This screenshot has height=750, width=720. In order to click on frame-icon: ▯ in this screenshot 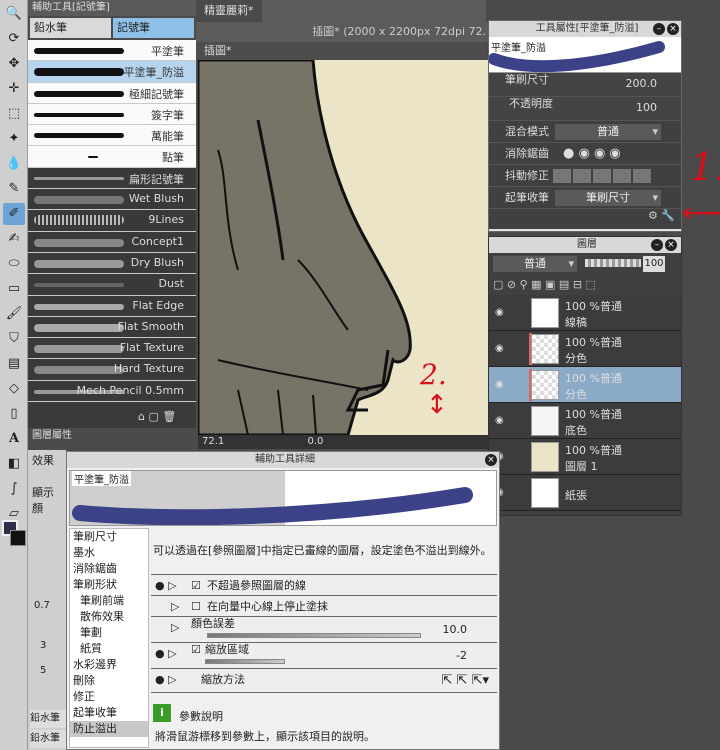, I will do `click(14, 414)`.